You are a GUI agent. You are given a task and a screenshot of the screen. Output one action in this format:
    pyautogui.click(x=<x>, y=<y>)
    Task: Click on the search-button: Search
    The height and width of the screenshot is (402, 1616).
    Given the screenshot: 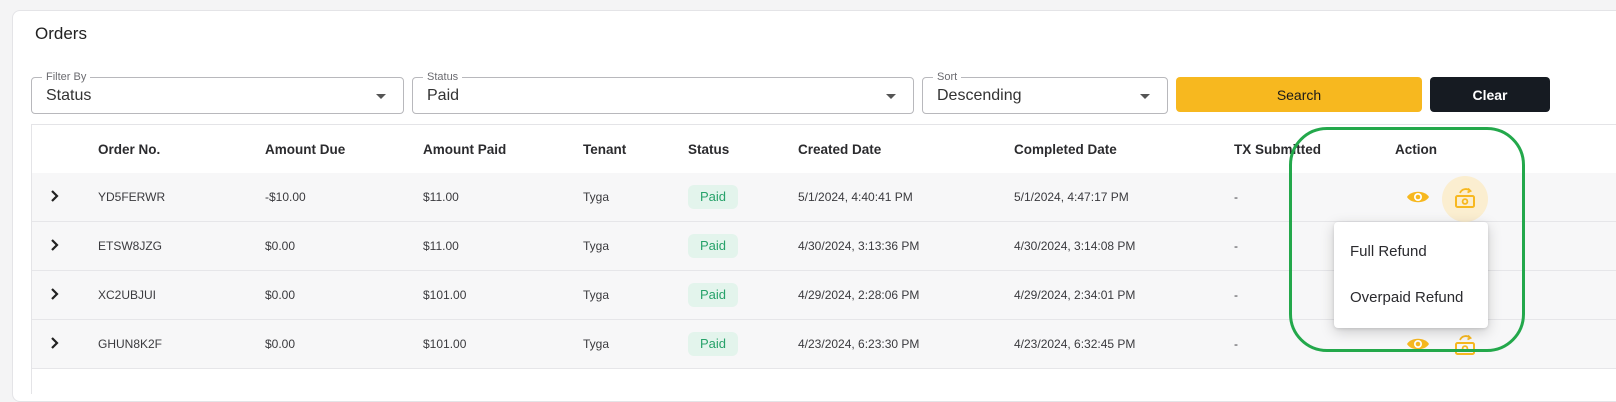 What is the action you would take?
    pyautogui.click(x=1299, y=94)
    